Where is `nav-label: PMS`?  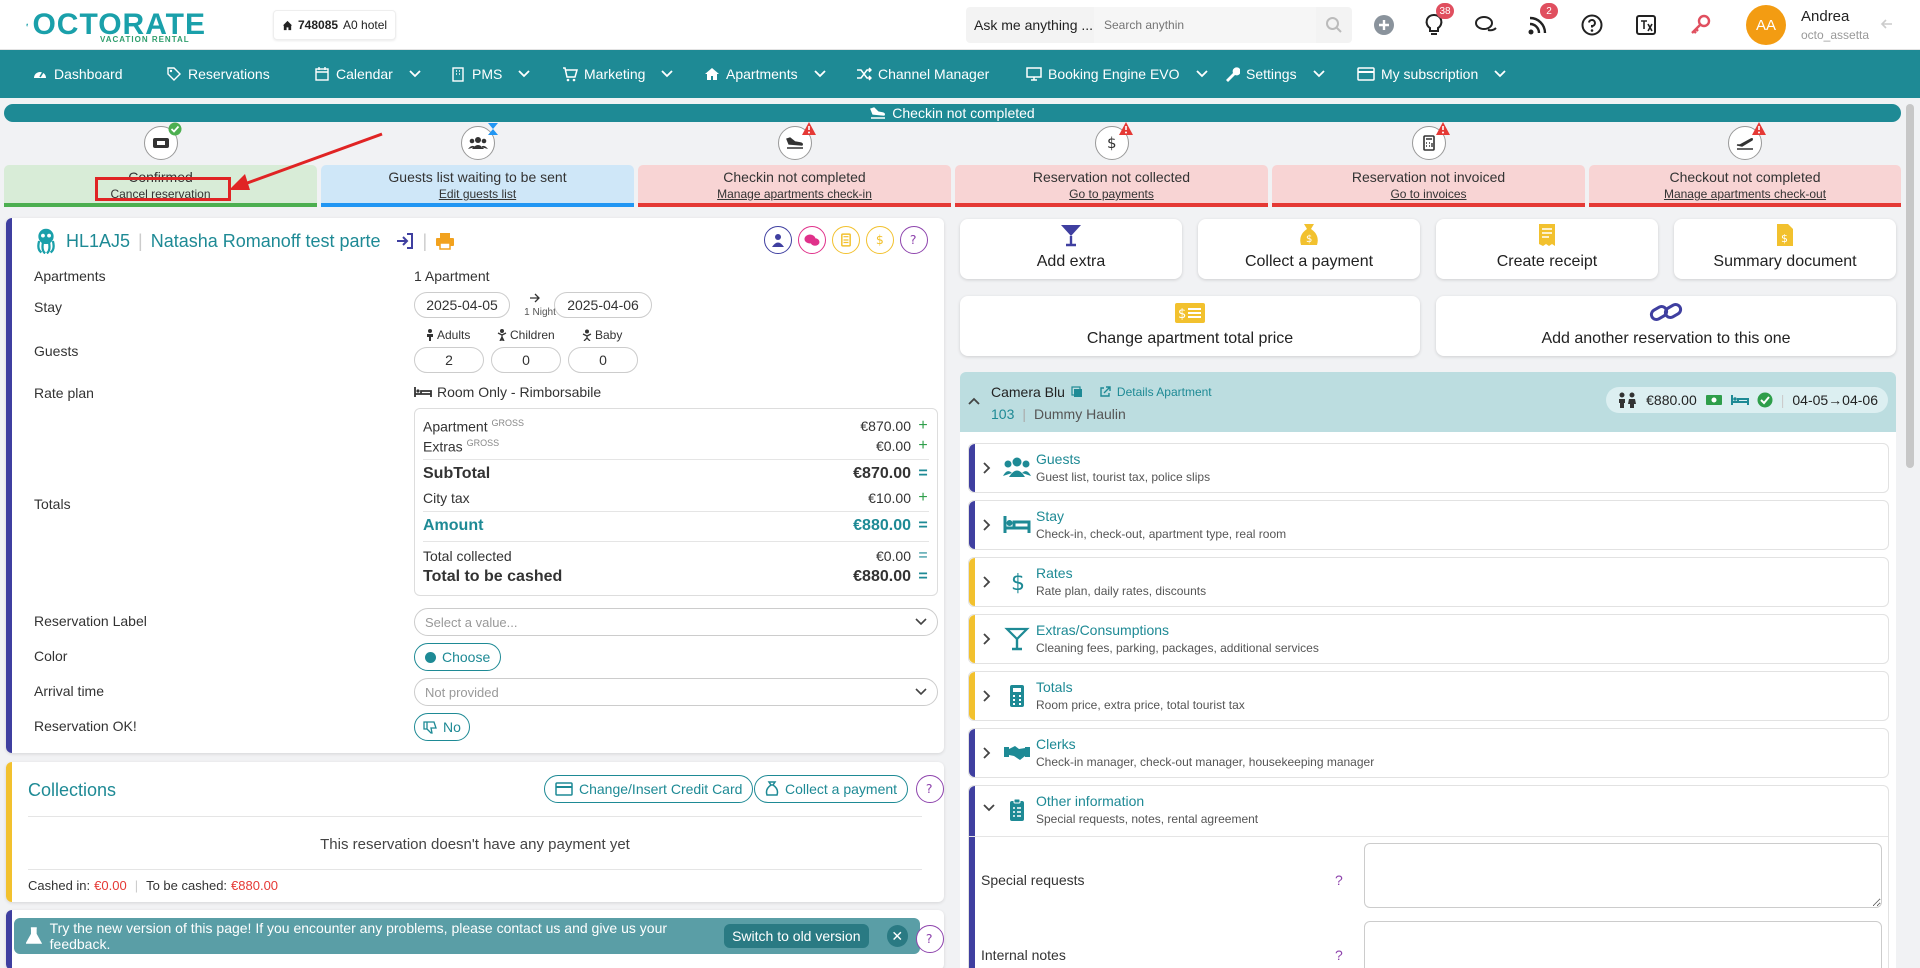 nav-label: PMS is located at coordinates (487, 74).